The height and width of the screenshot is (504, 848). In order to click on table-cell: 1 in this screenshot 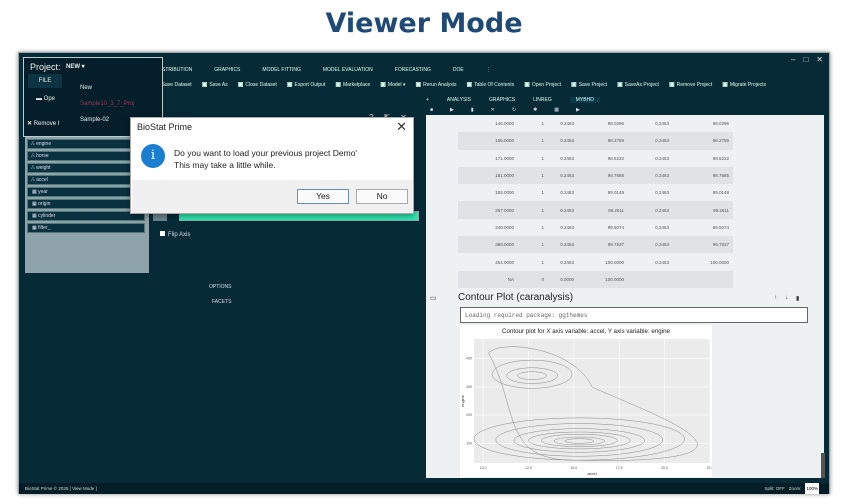, I will do `click(542, 124)`.